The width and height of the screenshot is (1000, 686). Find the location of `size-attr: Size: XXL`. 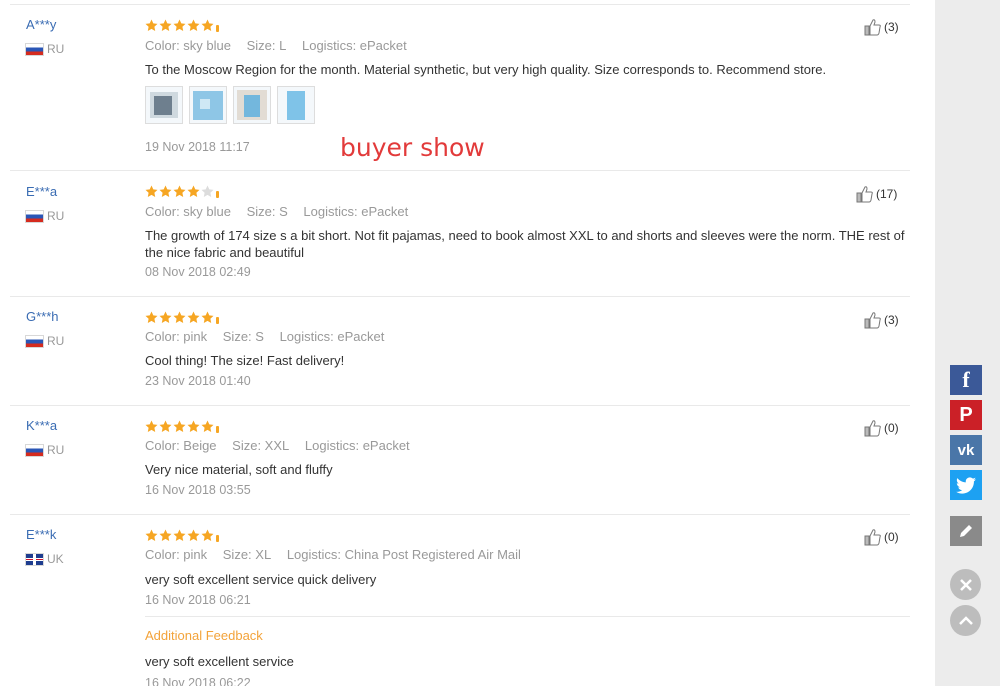

size-attr: Size: XXL is located at coordinates (261, 445).